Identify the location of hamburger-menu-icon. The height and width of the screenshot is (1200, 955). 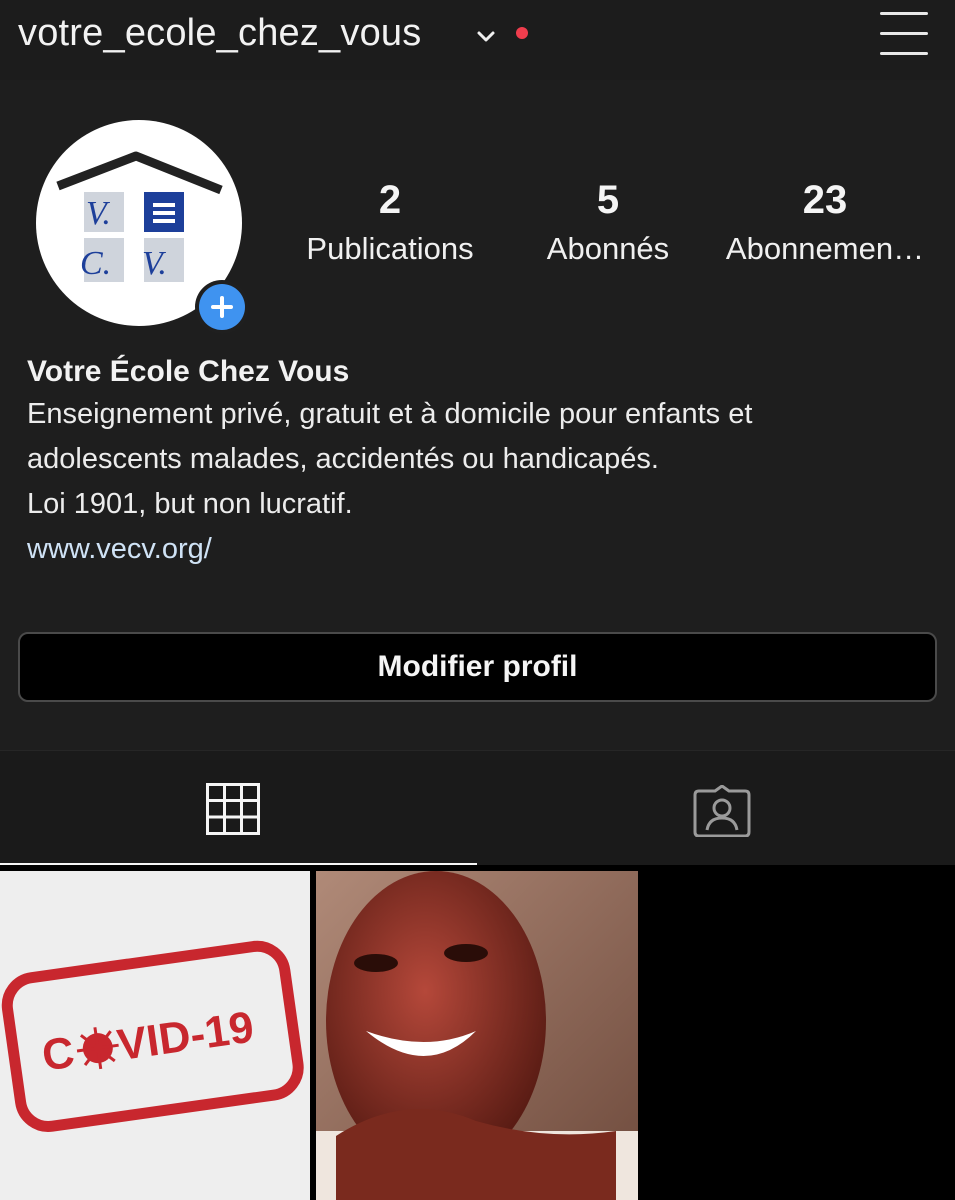
(904, 33).